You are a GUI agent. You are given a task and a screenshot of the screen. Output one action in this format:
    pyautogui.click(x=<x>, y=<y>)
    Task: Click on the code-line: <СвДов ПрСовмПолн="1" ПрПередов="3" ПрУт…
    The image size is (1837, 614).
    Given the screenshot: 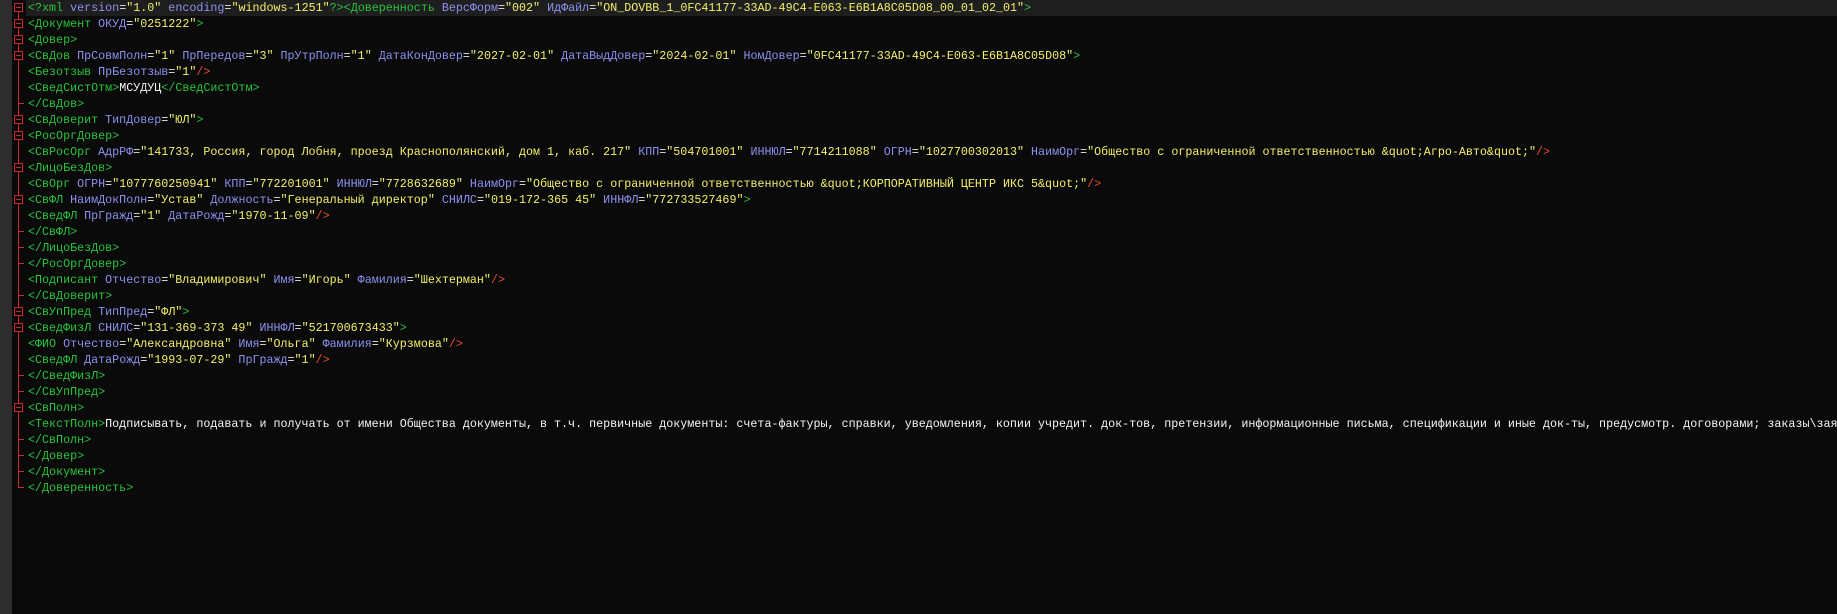 What is the action you would take?
    pyautogui.click(x=932, y=56)
    